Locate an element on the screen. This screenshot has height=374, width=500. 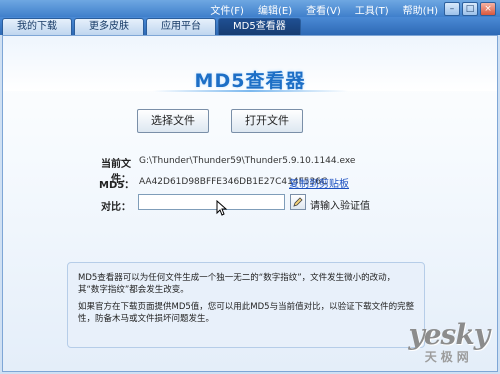
menu-view: 查看(V) is located at coordinates (323, 9).